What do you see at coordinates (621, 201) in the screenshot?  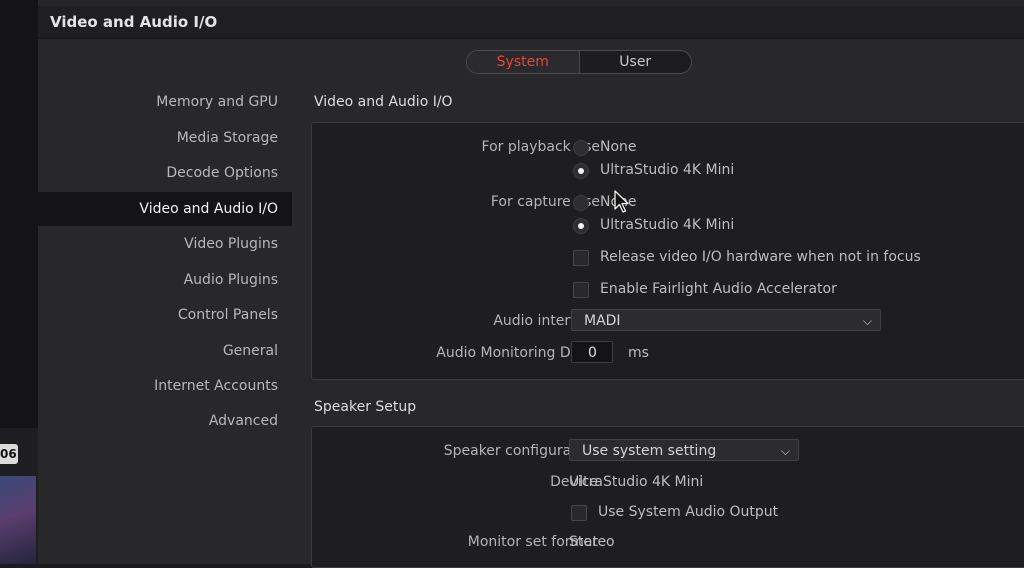 I see `mouse-cursor-icon` at bounding box center [621, 201].